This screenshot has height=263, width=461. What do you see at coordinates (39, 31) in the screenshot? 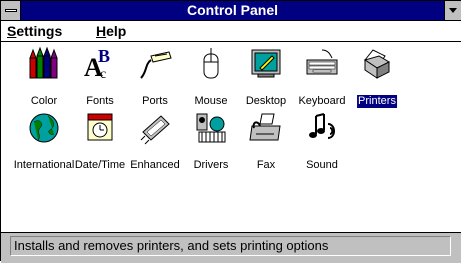
I see `menu-settings-label: ettings` at bounding box center [39, 31].